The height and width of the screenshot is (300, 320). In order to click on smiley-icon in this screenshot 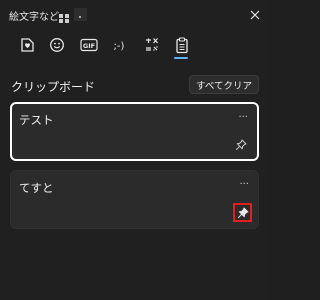, I will do `click(57, 45)`.